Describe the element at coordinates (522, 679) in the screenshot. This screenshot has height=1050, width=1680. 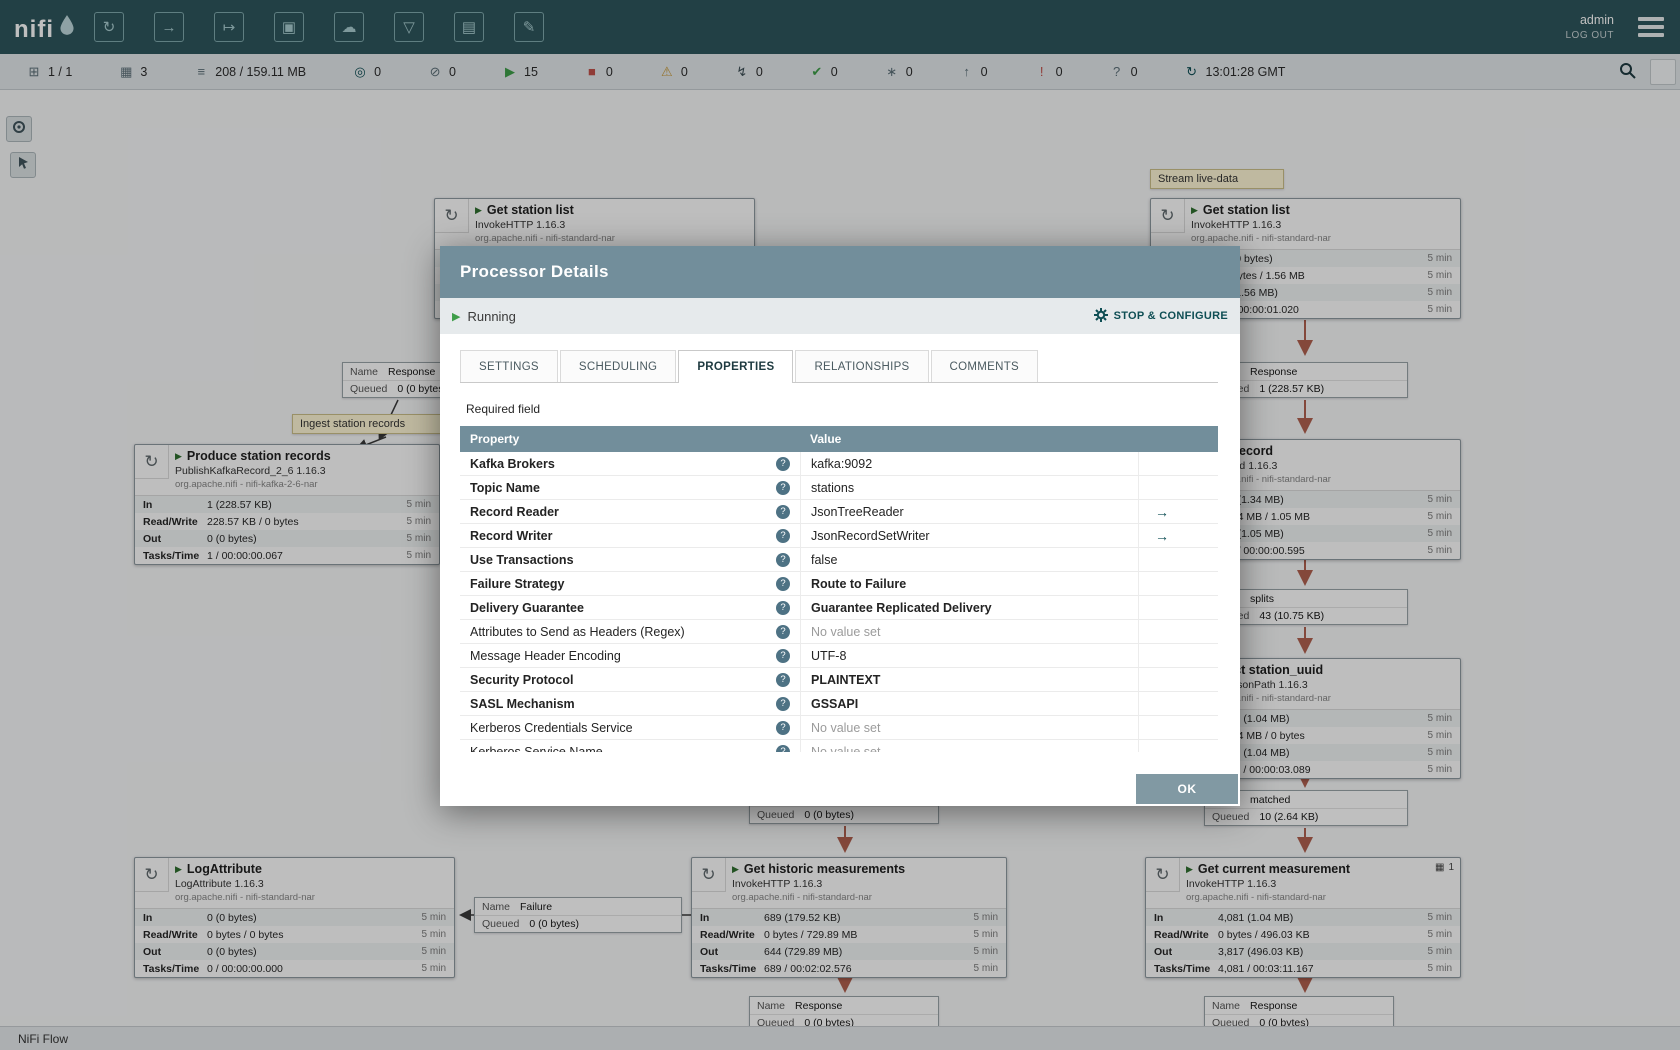
I see `property-name: Security Protocol` at that location.